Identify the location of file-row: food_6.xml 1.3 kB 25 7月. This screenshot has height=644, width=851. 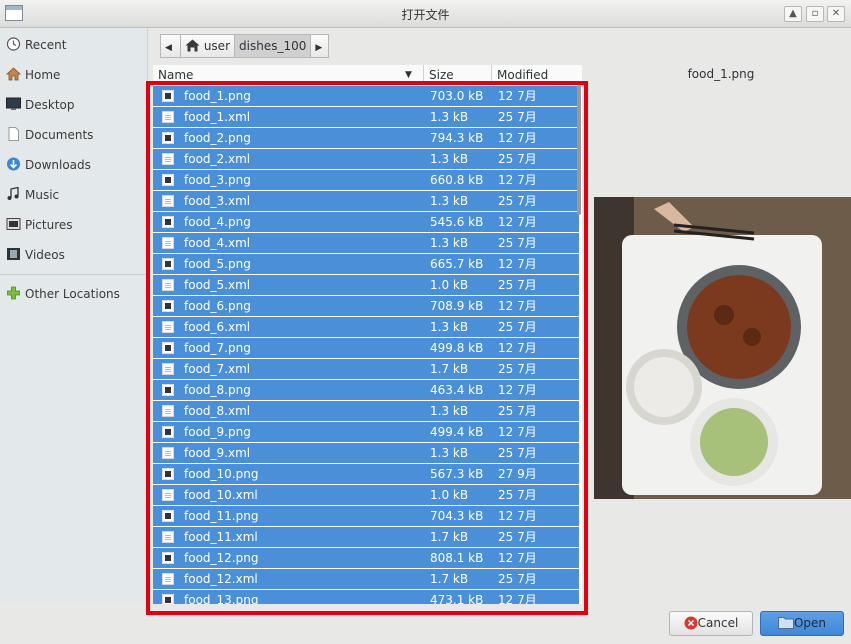
(366, 327).